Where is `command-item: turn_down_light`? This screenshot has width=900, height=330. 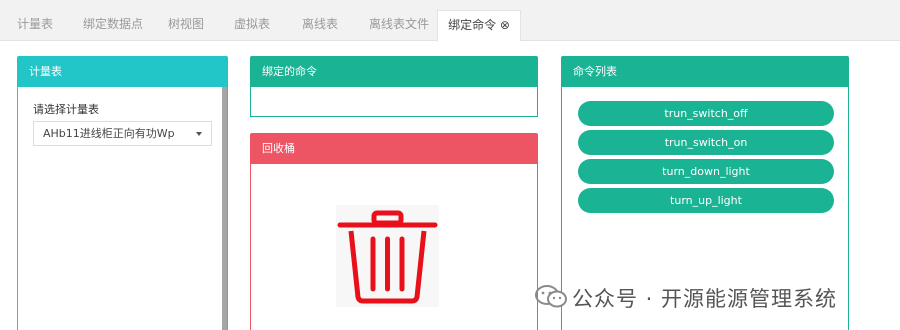 command-item: turn_down_light is located at coordinates (706, 171).